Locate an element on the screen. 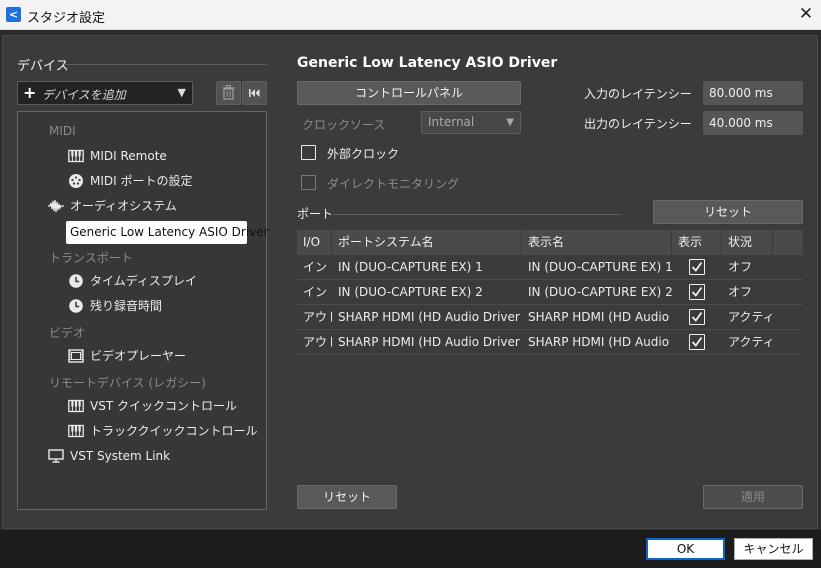 The height and width of the screenshot is (568, 821). delete-device-button is located at coordinates (228, 93).